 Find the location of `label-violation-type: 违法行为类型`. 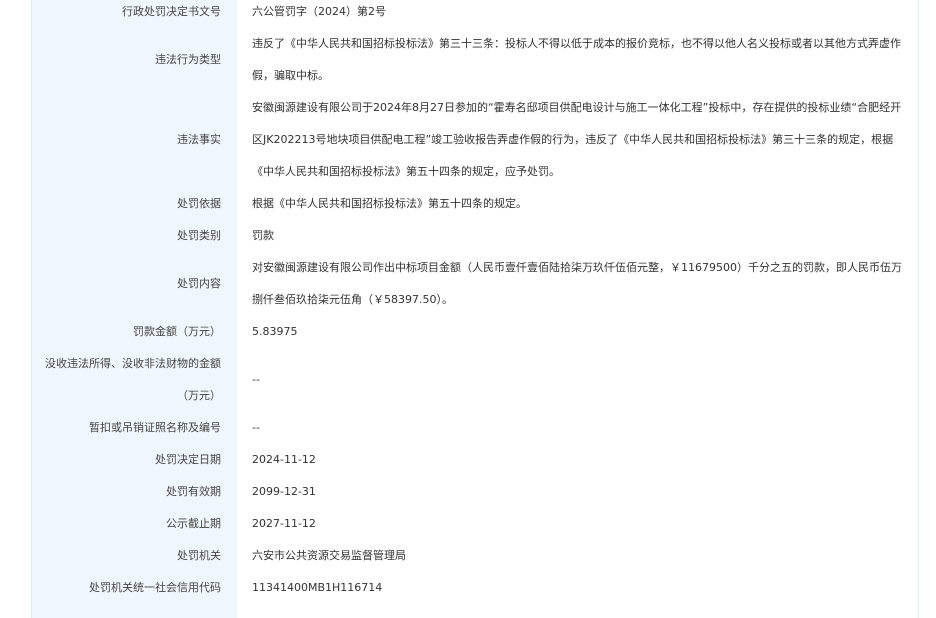

label-violation-type: 违法行为类型 is located at coordinates (188, 59).